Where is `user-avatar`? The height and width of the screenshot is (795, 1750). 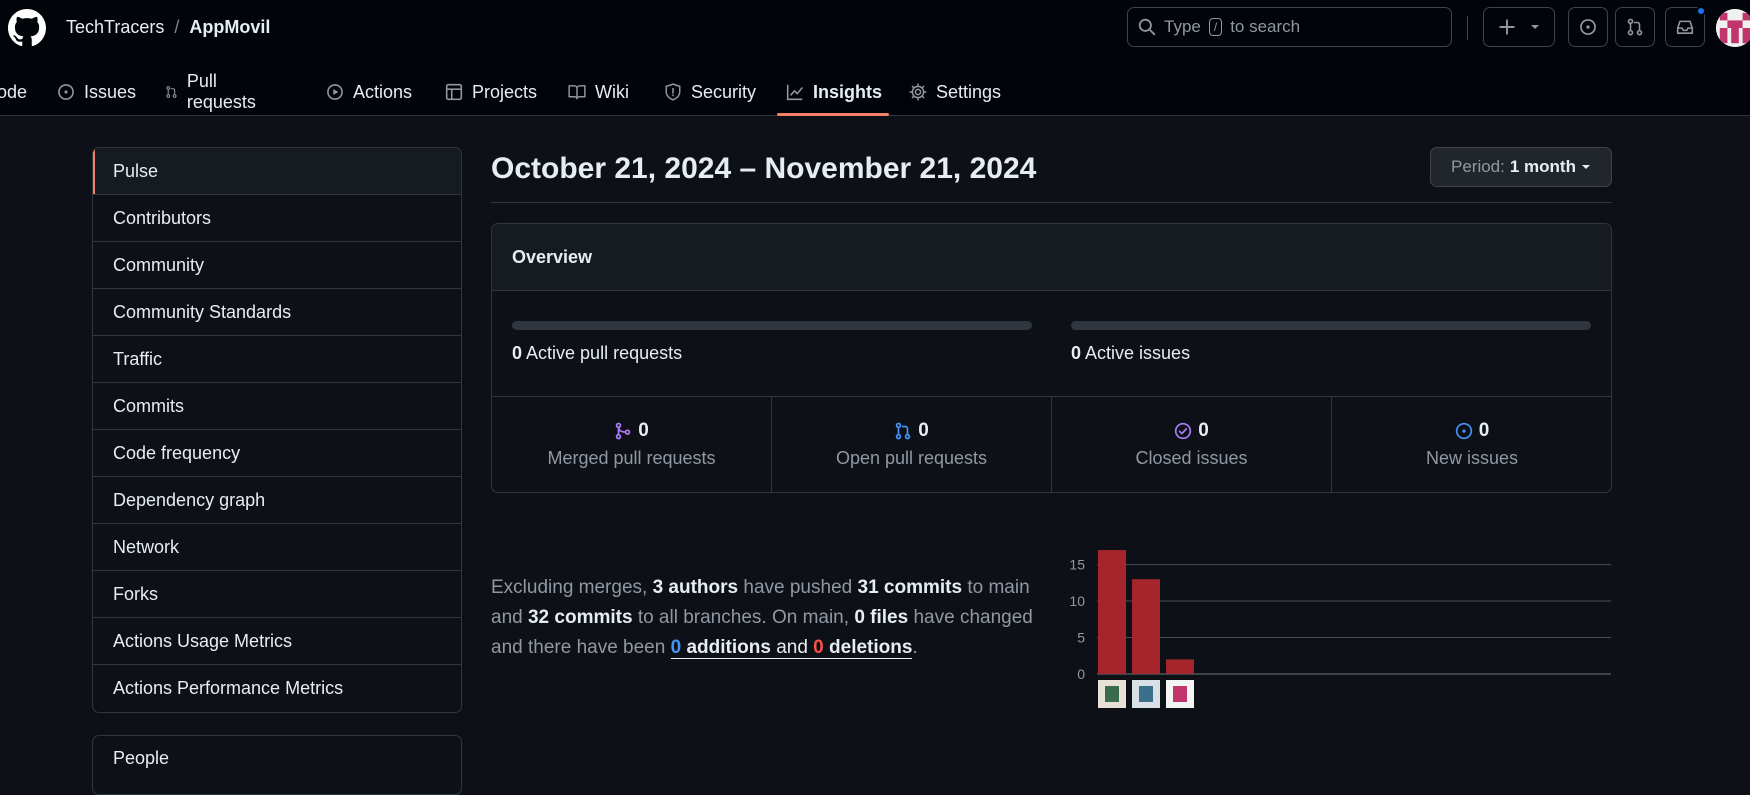 user-avatar is located at coordinates (1733, 28).